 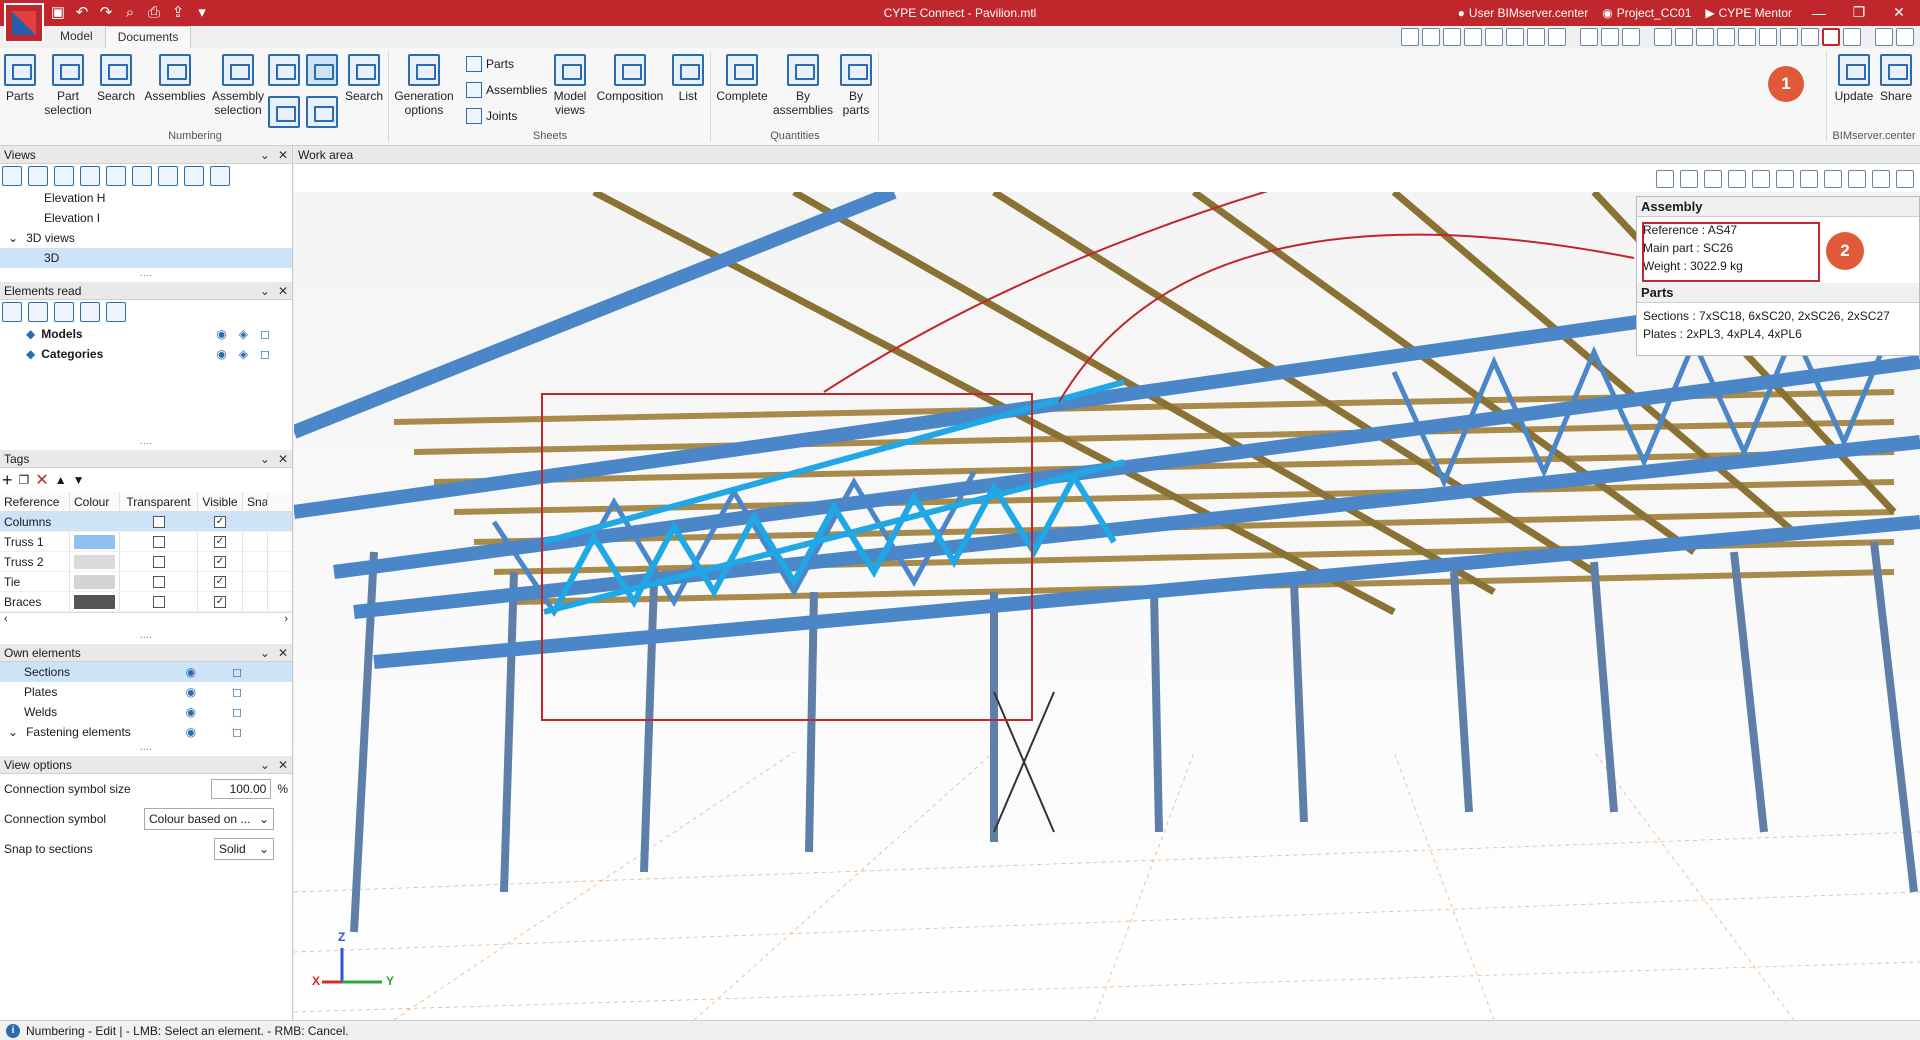 What do you see at coordinates (1819, 13) in the screenshot?
I see `minimize-button: —` at bounding box center [1819, 13].